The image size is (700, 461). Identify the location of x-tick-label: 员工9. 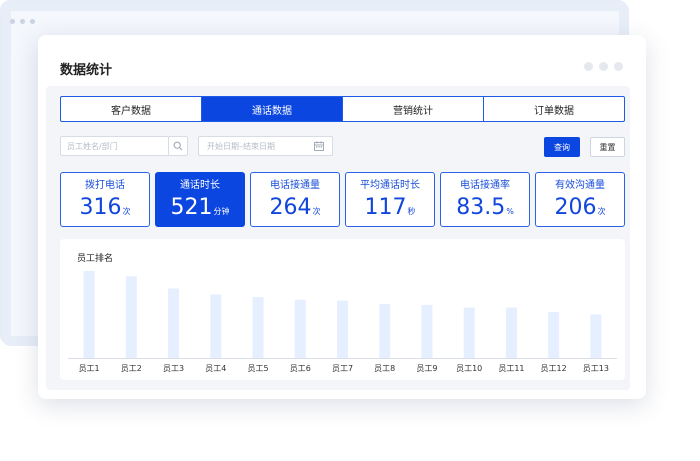
(426, 368).